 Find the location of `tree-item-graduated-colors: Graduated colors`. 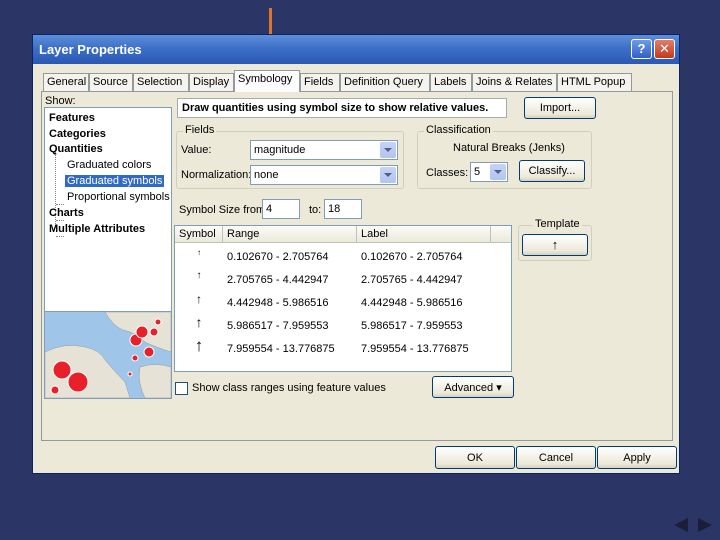

tree-item-graduated-colors: Graduated colors is located at coordinates (109, 165).